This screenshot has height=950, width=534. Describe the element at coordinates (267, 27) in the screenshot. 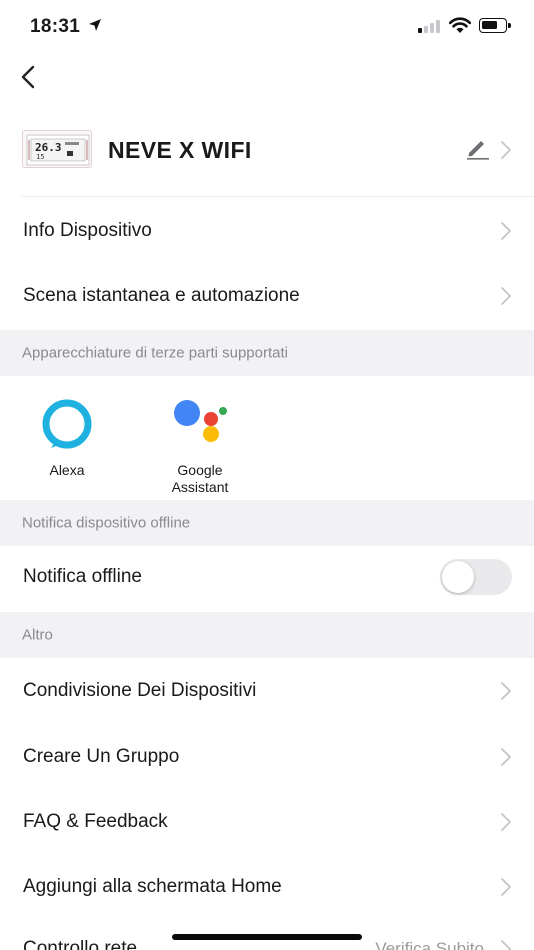

I see `status-bar: 18:31` at that location.